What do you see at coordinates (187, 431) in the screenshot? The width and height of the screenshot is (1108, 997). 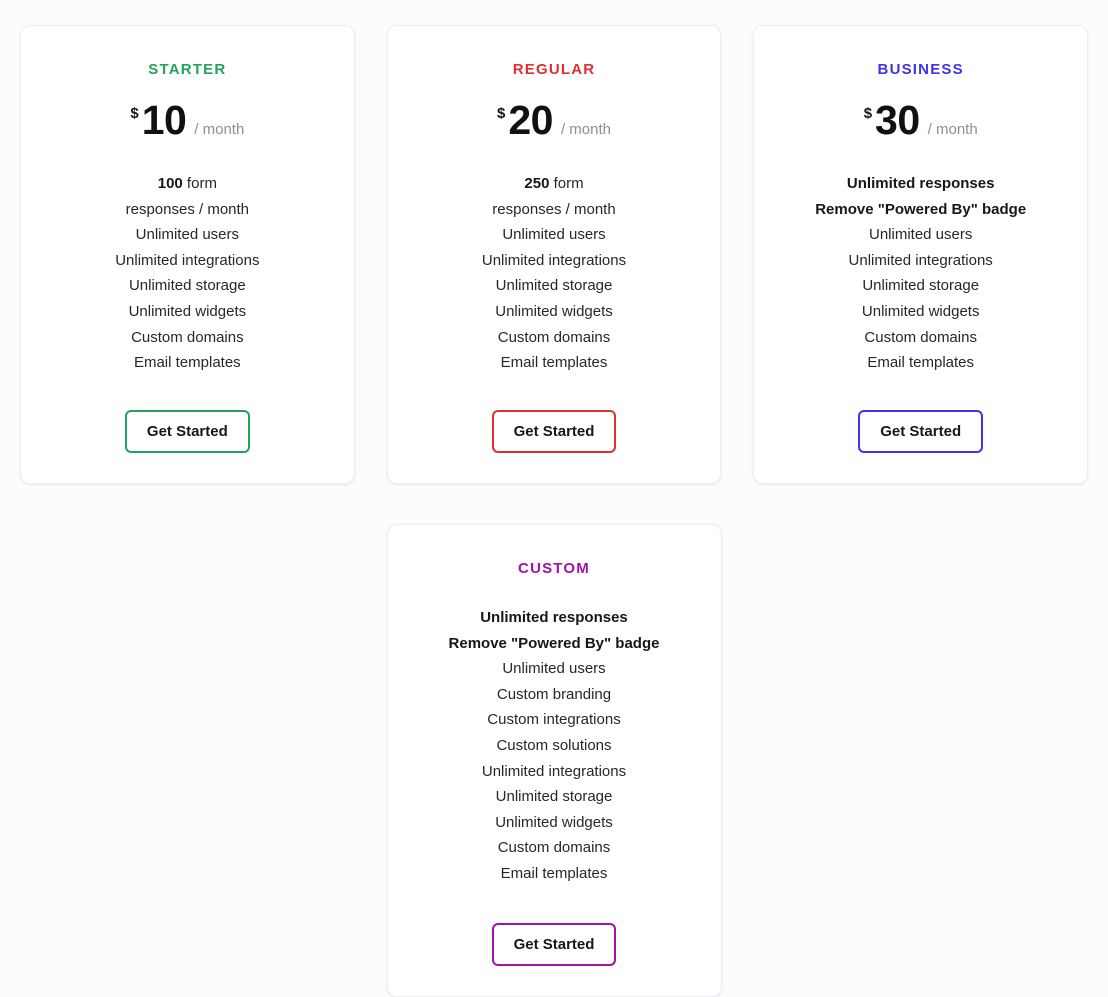 I see `get-started-button-starter: Get Started` at bounding box center [187, 431].